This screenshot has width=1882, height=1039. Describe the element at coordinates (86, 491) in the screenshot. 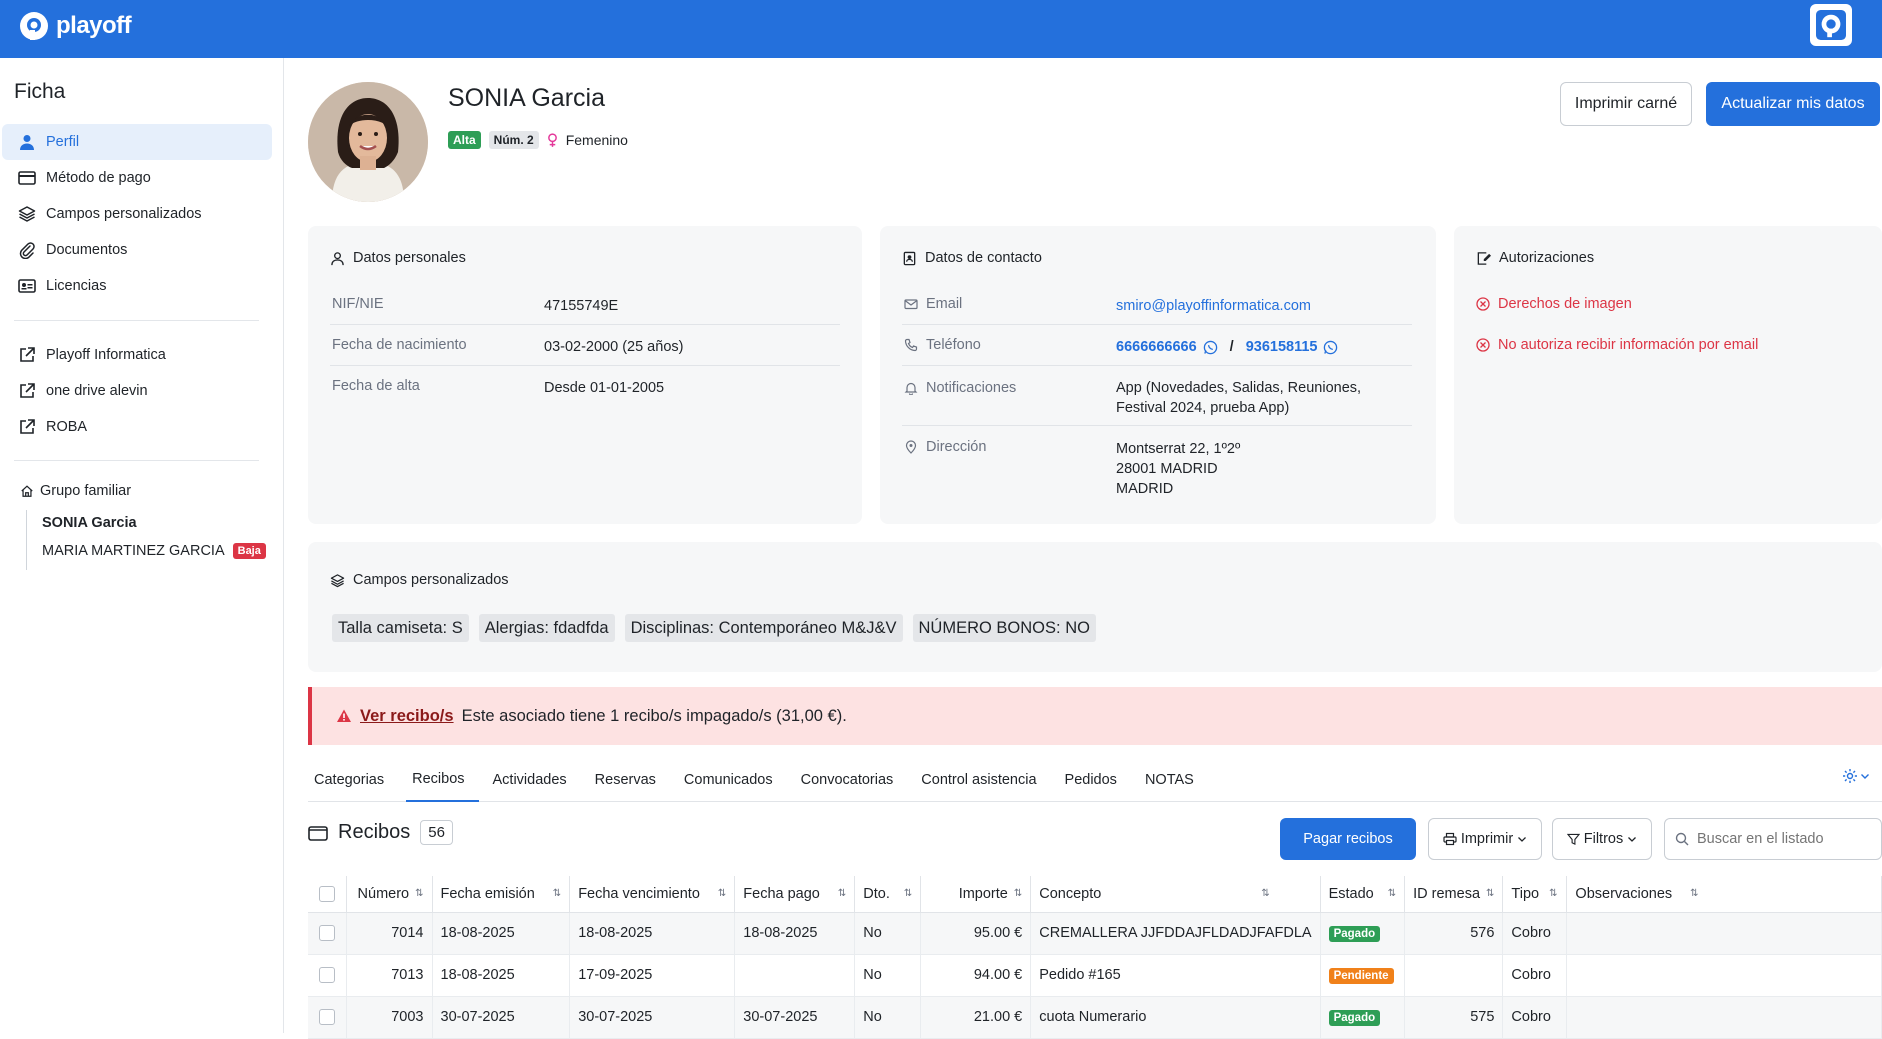

I see `family-group-label: Grupo familiar` at that location.